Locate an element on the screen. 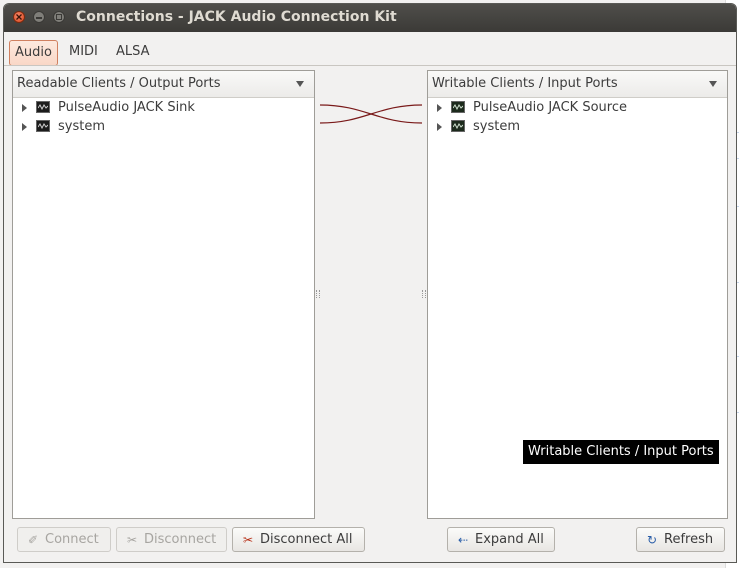 The height and width of the screenshot is (568, 742). window-title: Connections - JACK Audio Connection Kit is located at coordinates (236, 17).